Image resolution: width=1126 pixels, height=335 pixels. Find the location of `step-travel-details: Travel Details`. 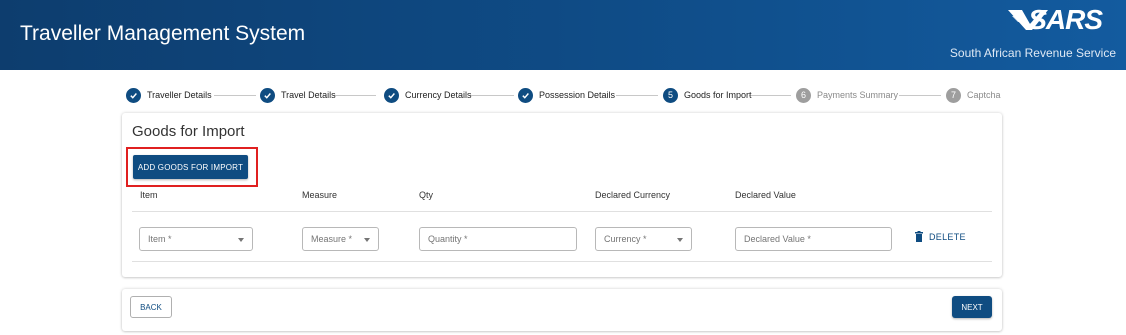

step-travel-details: Travel Details is located at coordinates (298, 95).